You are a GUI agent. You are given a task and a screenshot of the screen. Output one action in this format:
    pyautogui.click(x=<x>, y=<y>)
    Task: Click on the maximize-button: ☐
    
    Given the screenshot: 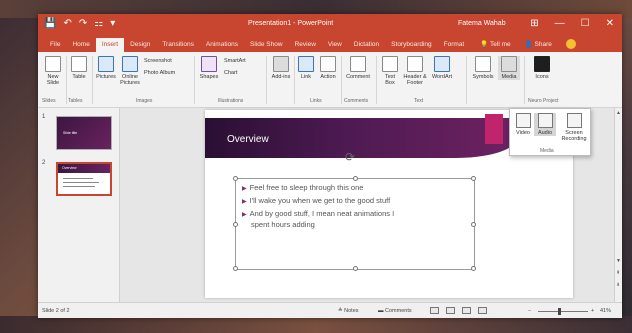 What is the action you would take?
    pyautogui.click(x=585, y=24)
    